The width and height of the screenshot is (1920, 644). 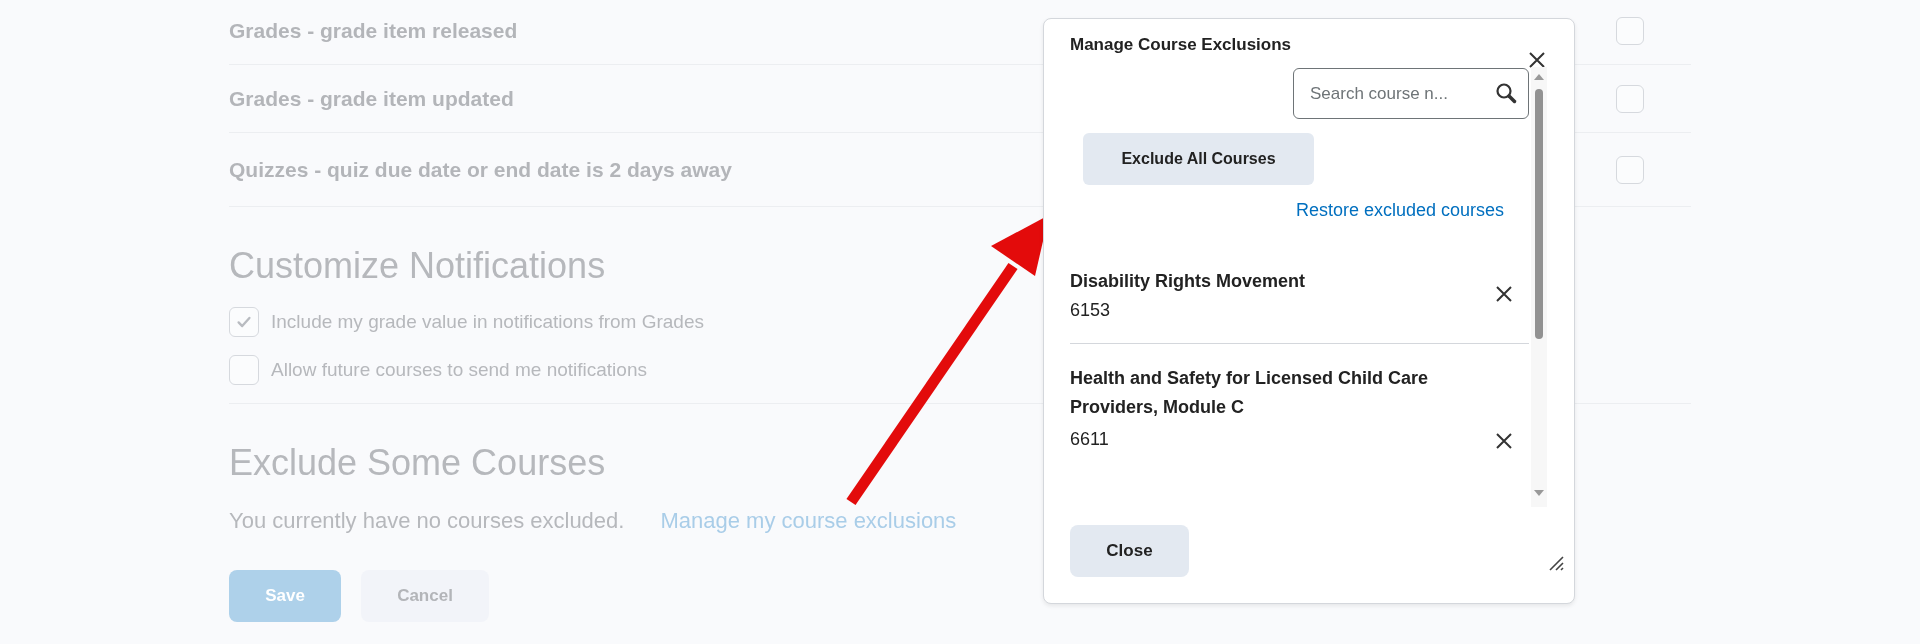 I want to click on close-icon, so click(x=1537, y=60).